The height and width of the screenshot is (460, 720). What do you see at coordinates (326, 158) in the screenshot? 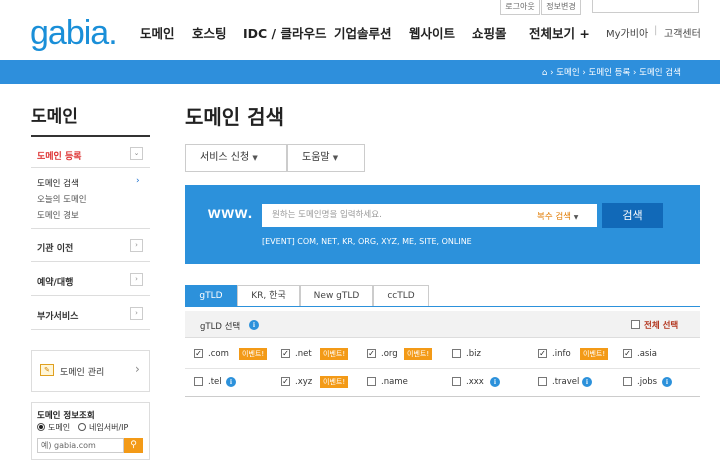
I see `help-button: 도움말 ▼` at bounding box center [326, 158].